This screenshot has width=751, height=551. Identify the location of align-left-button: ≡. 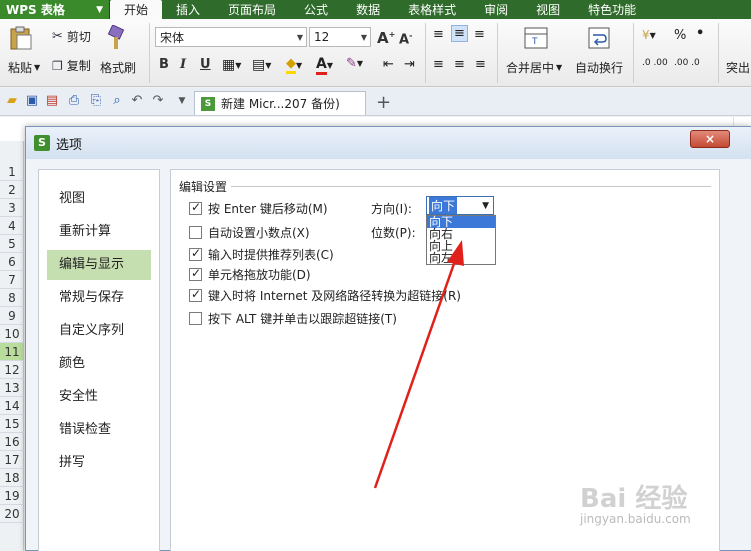
(438, 64).